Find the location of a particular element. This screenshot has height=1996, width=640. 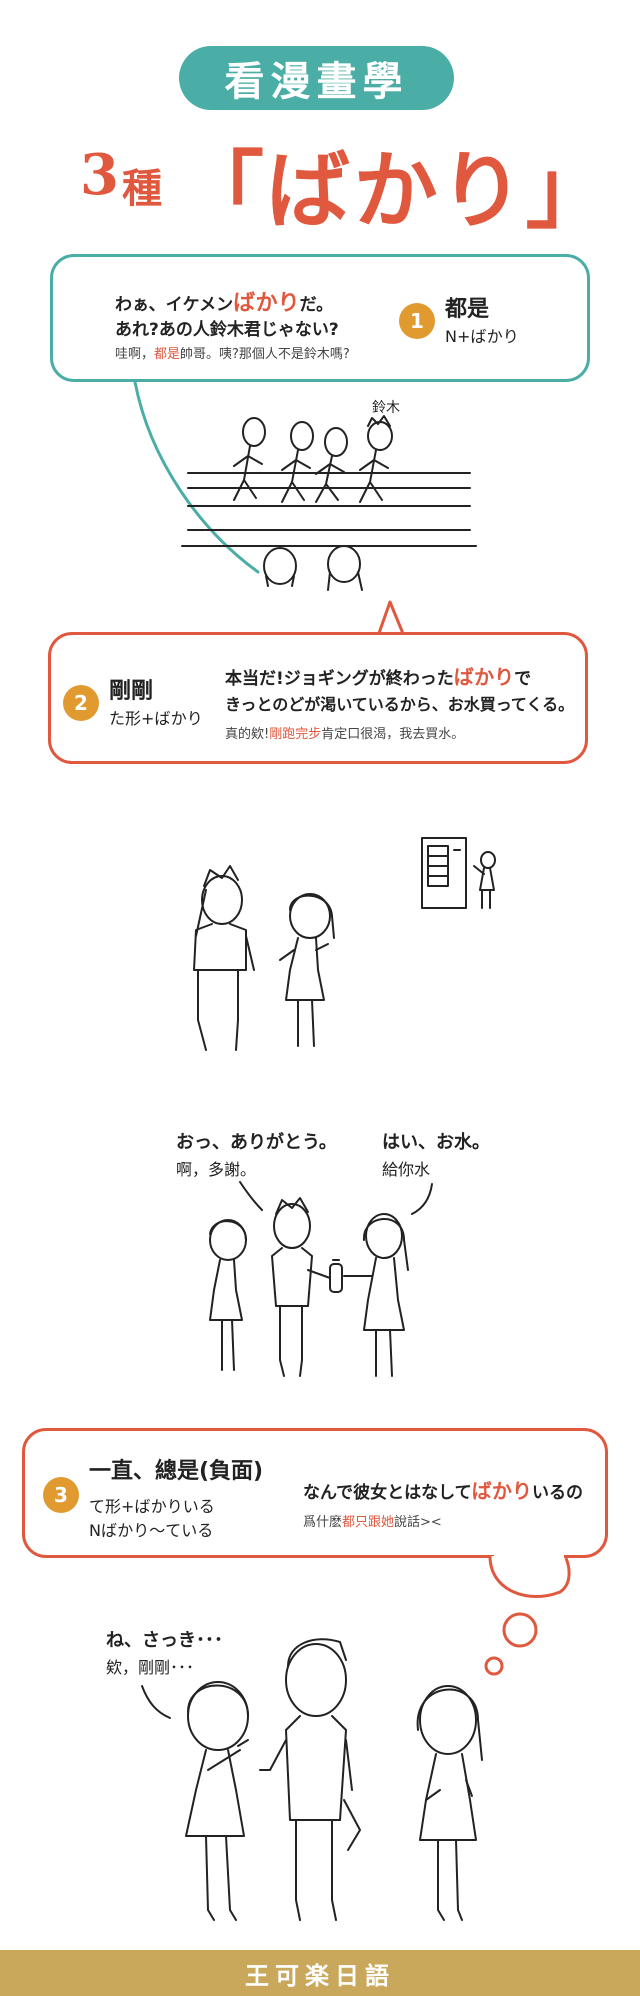

header-pill: 看漫畫學 is located at coordinates (316, 78).